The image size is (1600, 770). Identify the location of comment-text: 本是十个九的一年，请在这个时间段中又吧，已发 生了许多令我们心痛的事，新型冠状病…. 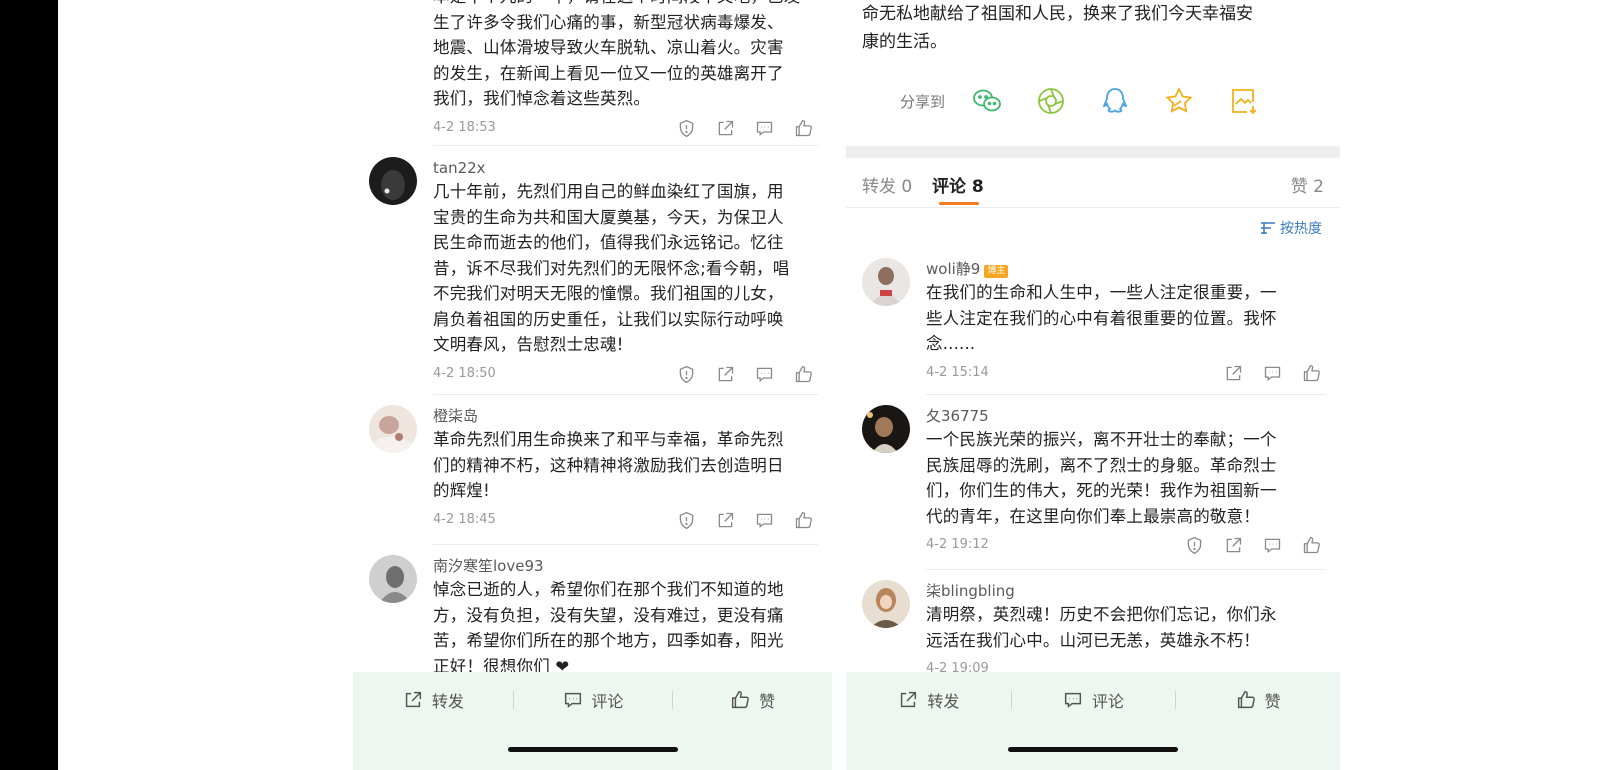
(616, 54).